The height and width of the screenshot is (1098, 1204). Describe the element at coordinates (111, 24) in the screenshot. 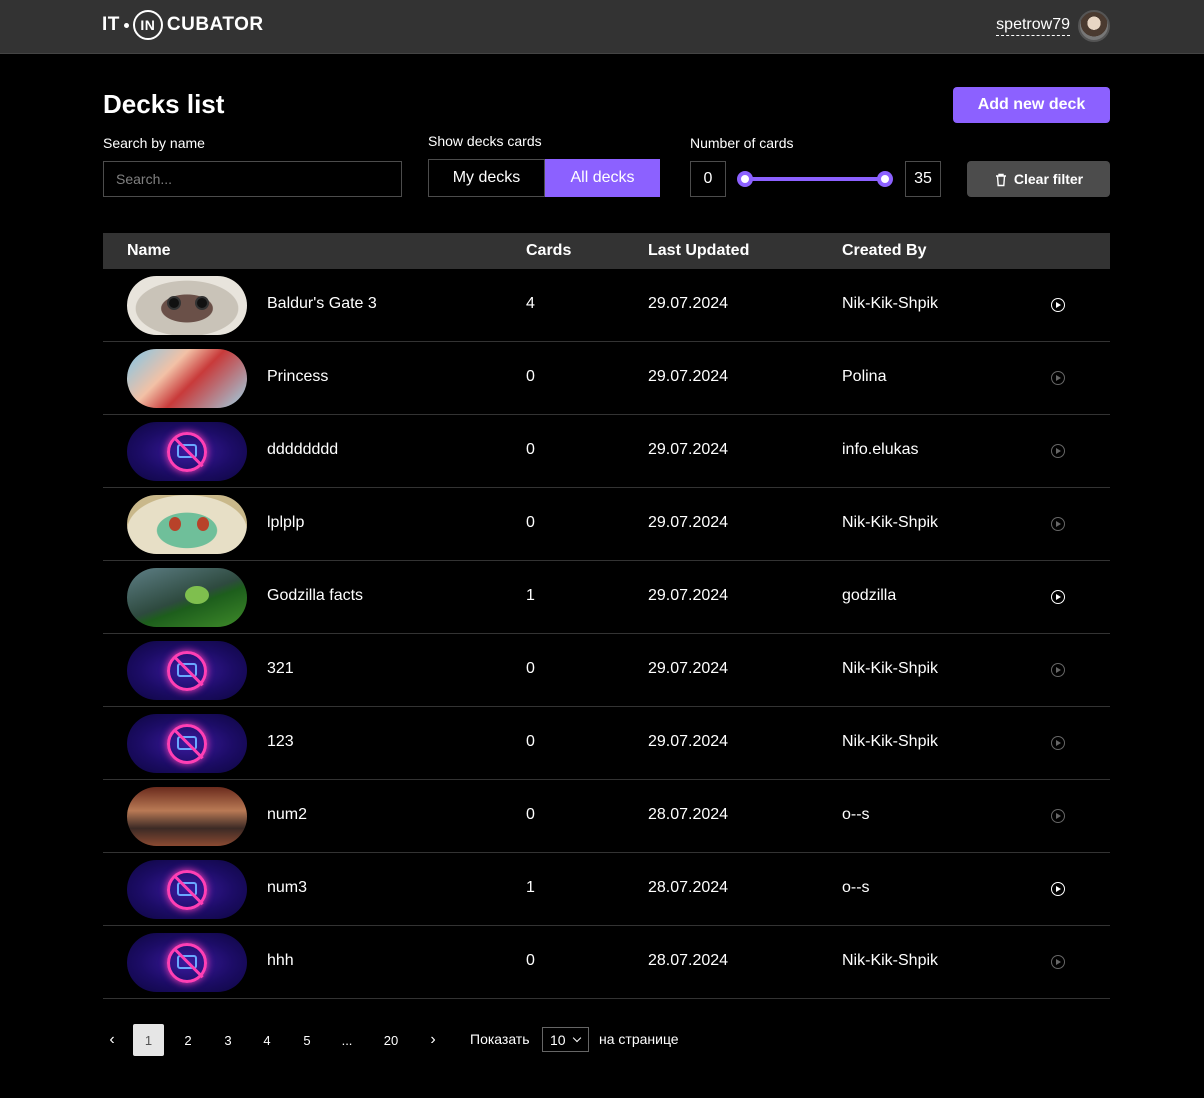

I see `logo-text-left: IT` at that location.